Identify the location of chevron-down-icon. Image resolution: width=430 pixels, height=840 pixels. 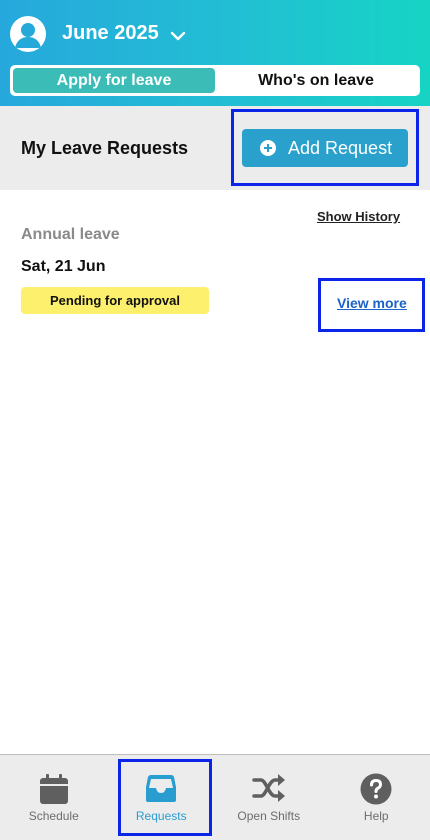
(178, 36).